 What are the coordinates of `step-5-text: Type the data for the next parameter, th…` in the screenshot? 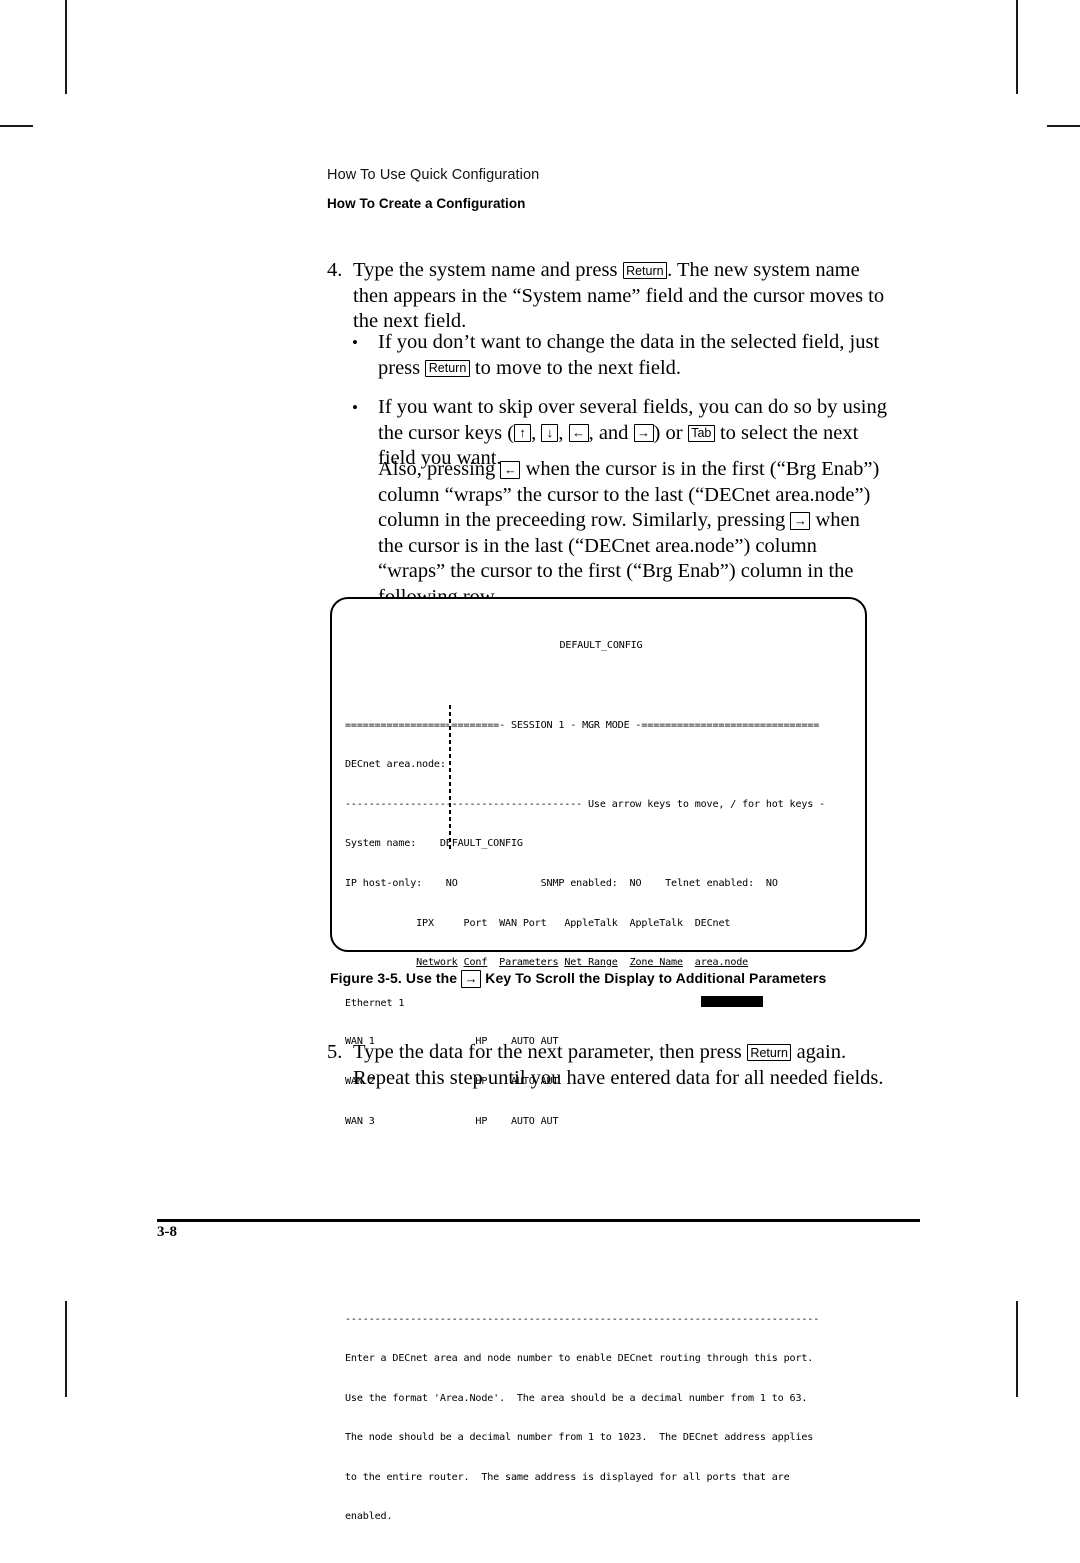 It's located at (620, 1065).